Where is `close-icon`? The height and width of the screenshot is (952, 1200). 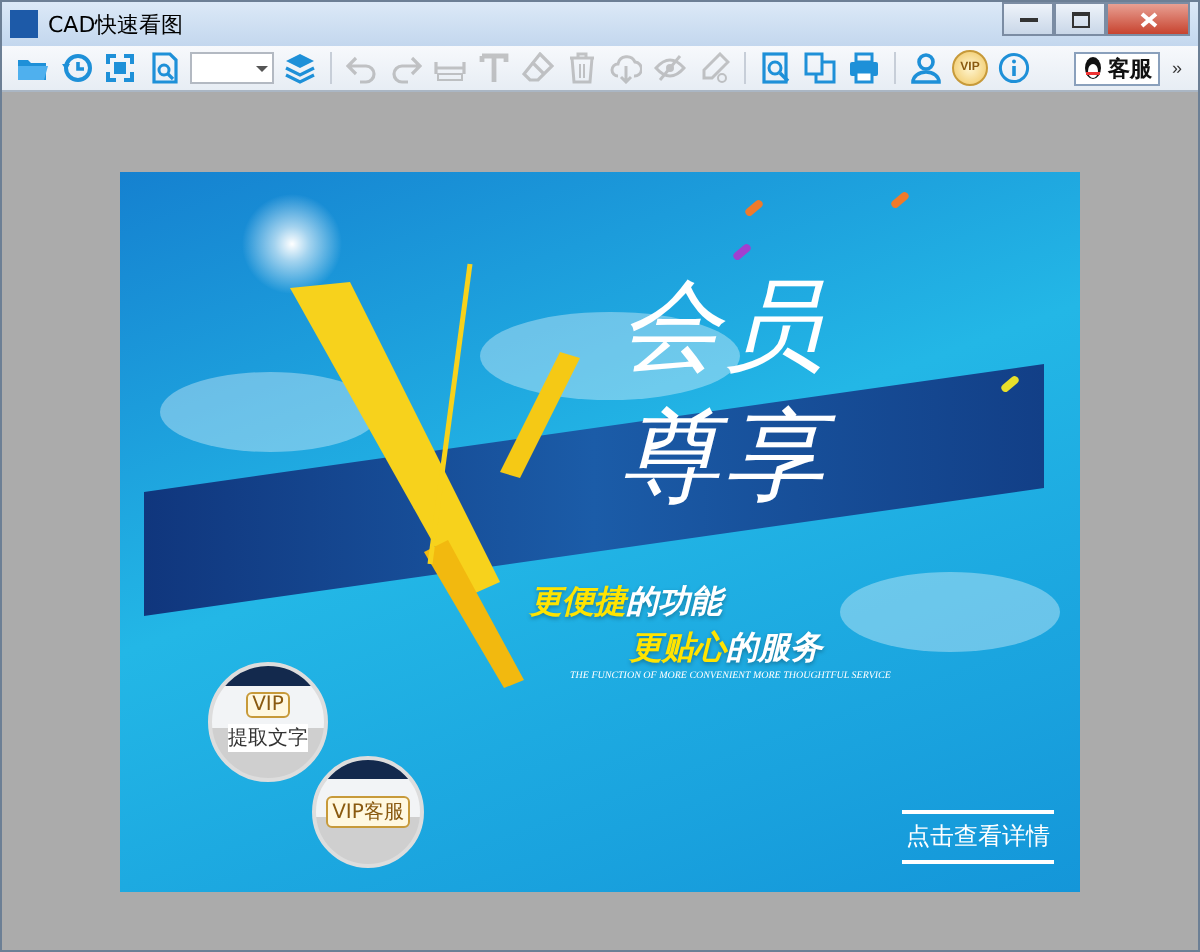 close-icon is located at coordinates (1148, 19).